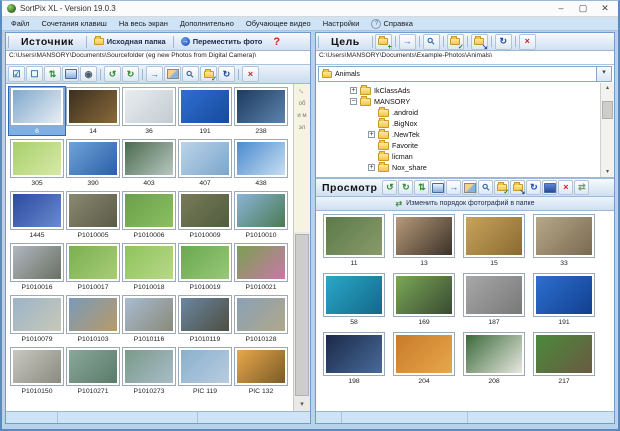 This screenshot has height=431, width=620. I want to click on thumbnail-390: 390, so click(93, 163).